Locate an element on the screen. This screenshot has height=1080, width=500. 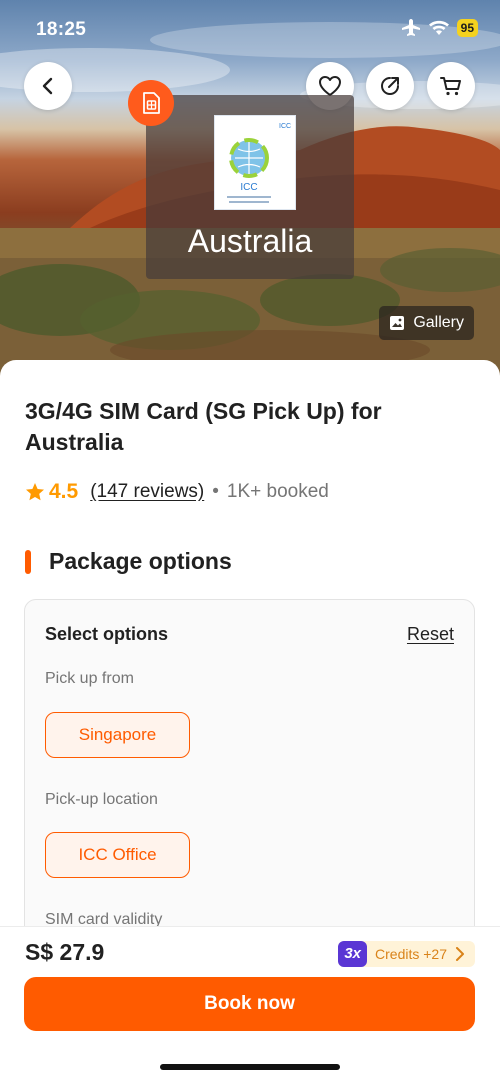
status-bar: 18:25 95 is located at coordinates (250, 31).